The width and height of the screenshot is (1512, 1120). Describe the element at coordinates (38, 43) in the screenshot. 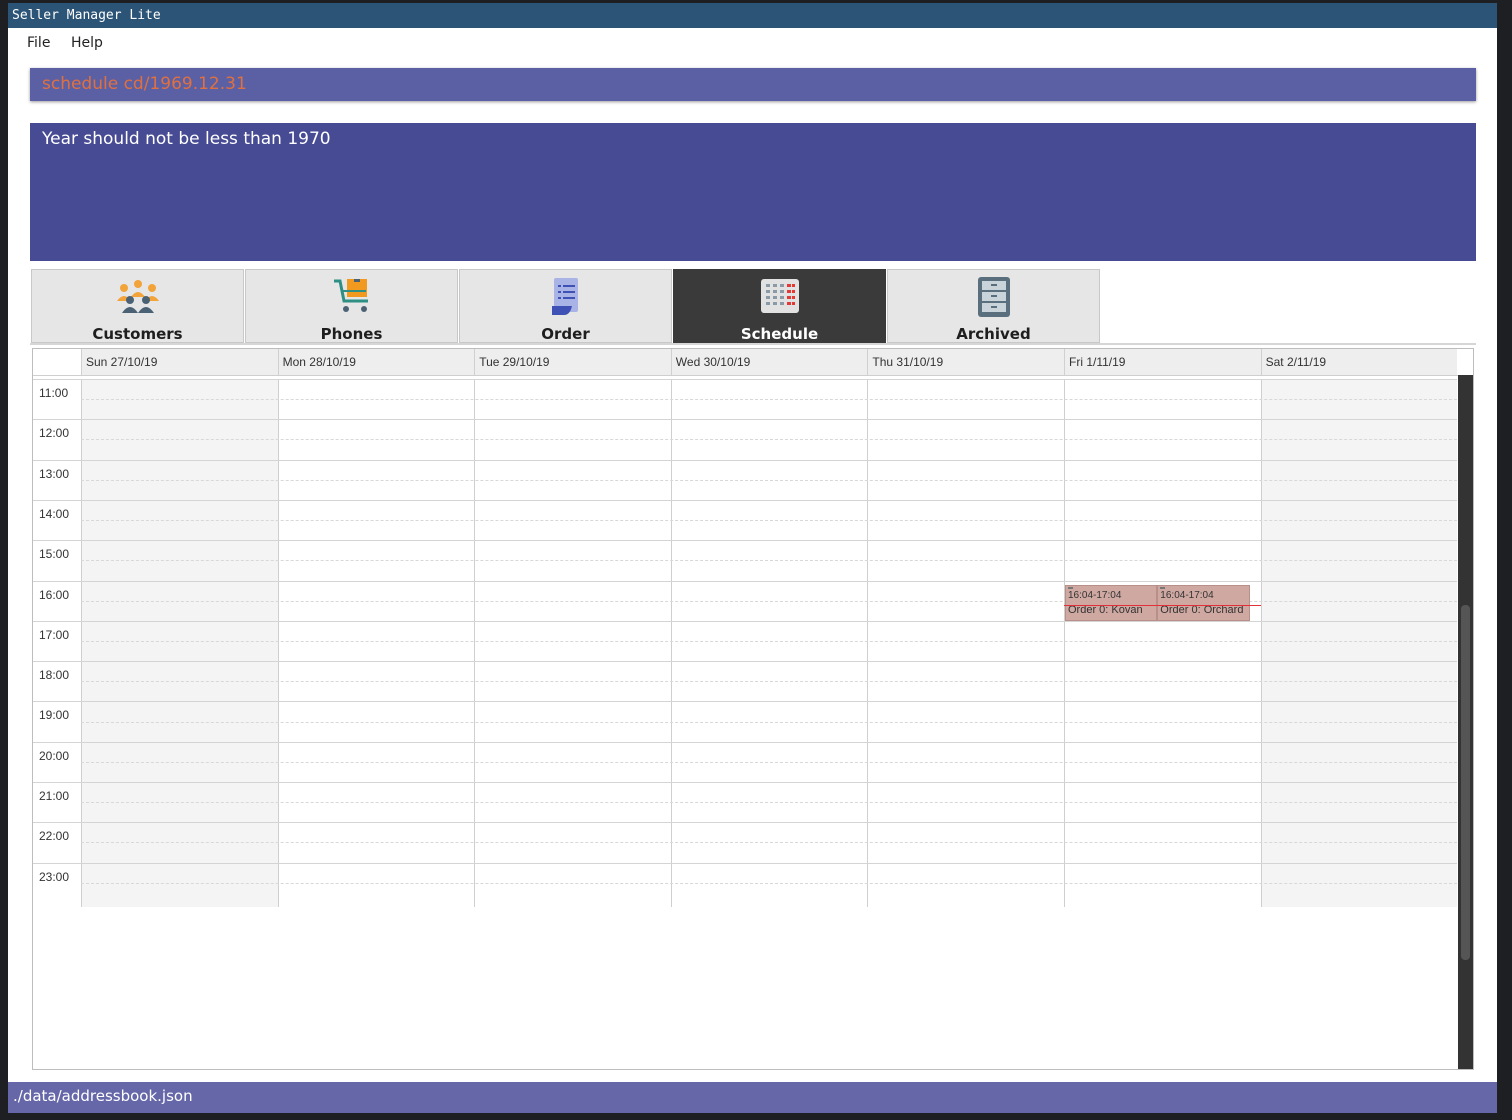

I see `menu-file: File` at that location.